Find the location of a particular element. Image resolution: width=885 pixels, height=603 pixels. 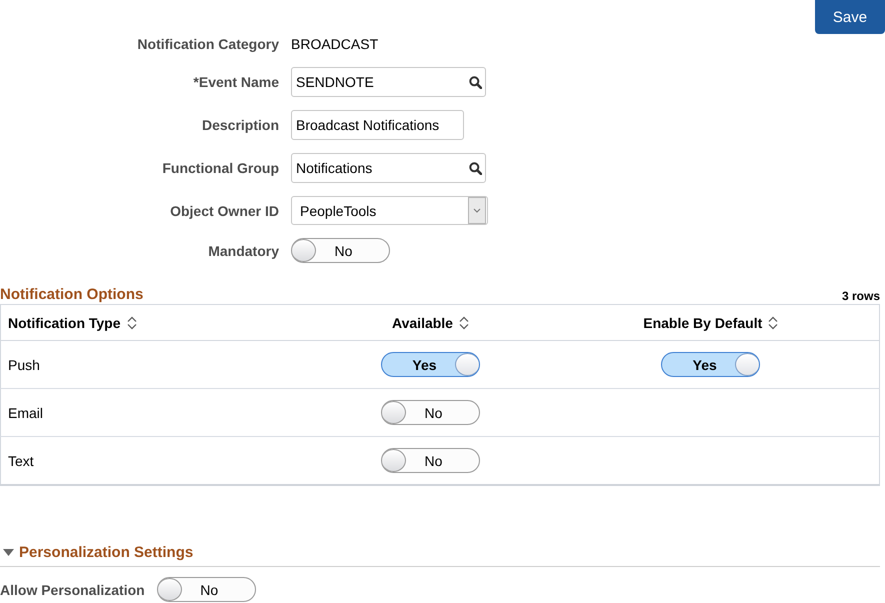

text-field: Broadcast Notifications is located at coordinates (377, 125).